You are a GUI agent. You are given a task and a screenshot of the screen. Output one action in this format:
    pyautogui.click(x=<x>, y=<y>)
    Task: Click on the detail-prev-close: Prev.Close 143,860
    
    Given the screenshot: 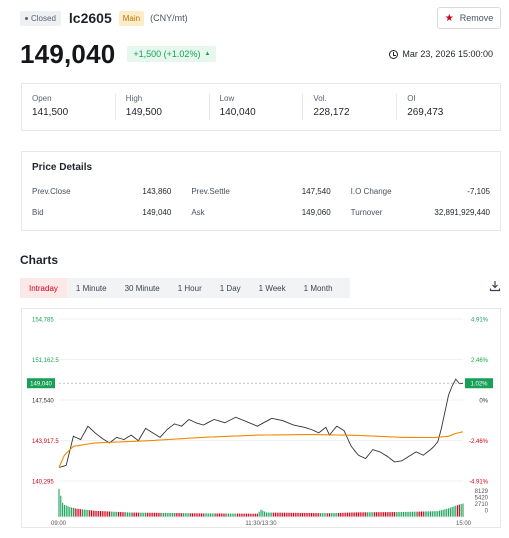 What is the action you would take?
    pyautogui.click(x=101, y=191)
    